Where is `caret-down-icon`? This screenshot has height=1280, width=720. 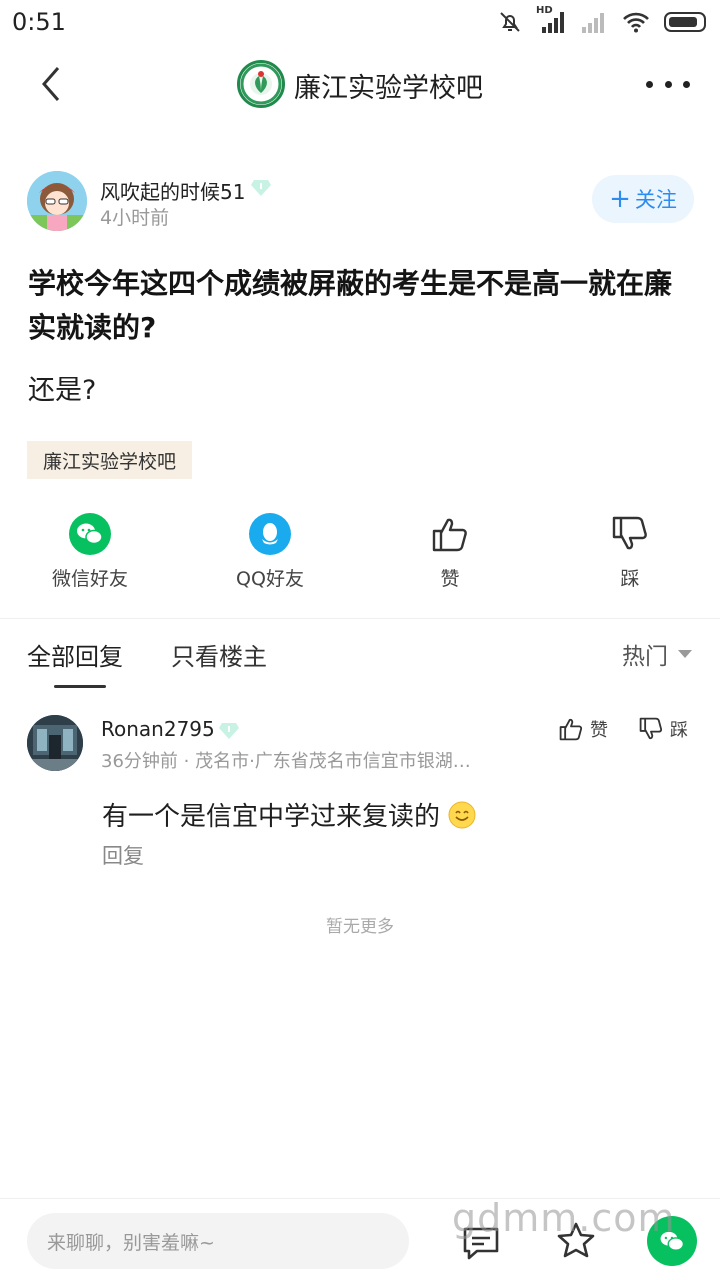 caret-down-icon is located at coordinates (685, 654).